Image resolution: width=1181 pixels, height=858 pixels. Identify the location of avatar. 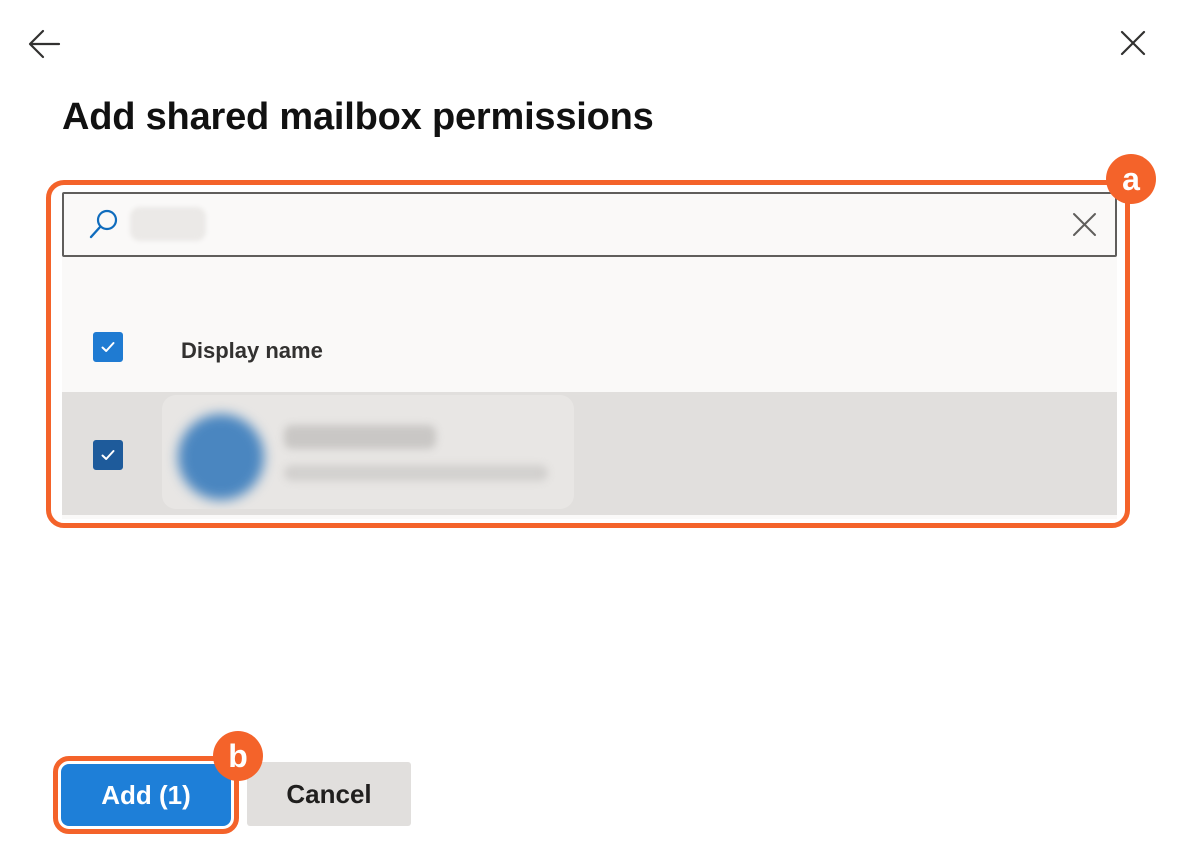
(221, 457).